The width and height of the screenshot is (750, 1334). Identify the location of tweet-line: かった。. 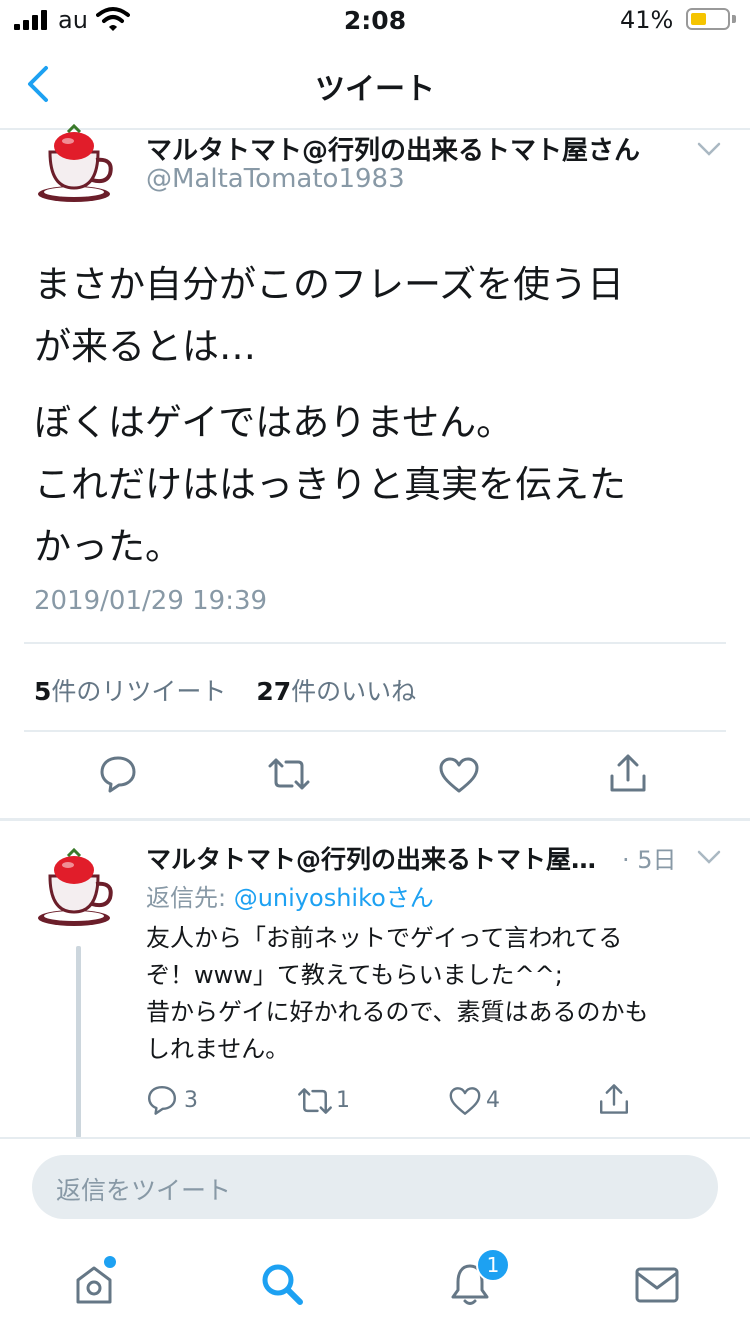
(108, 546).